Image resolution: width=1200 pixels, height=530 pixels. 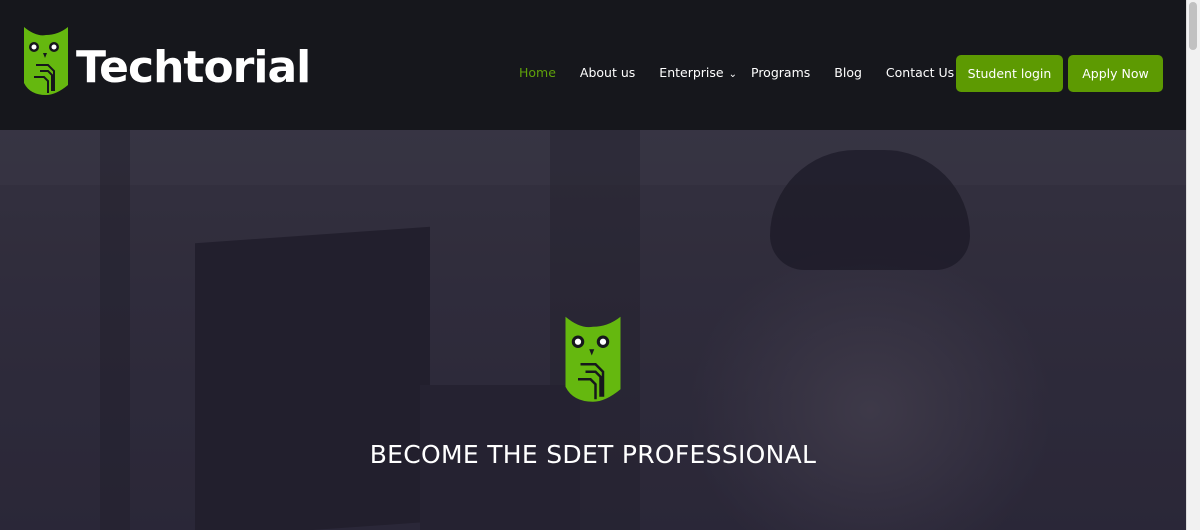 What do you see at coordinates (848, 72) in the screenshot?
I see `nav-blog: Blog` at bounding box center [848, 72].